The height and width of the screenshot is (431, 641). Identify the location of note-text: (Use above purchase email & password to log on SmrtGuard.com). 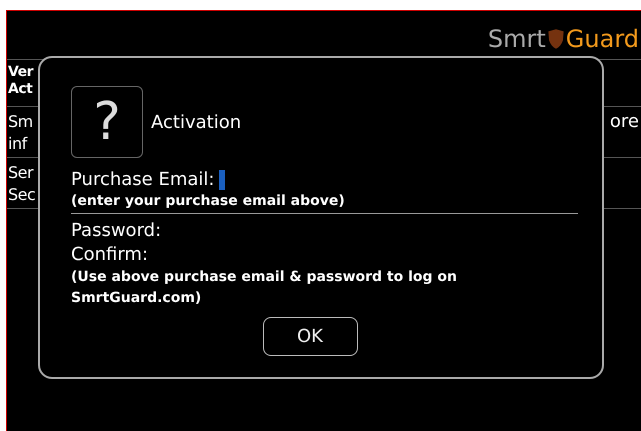
(264, 288).